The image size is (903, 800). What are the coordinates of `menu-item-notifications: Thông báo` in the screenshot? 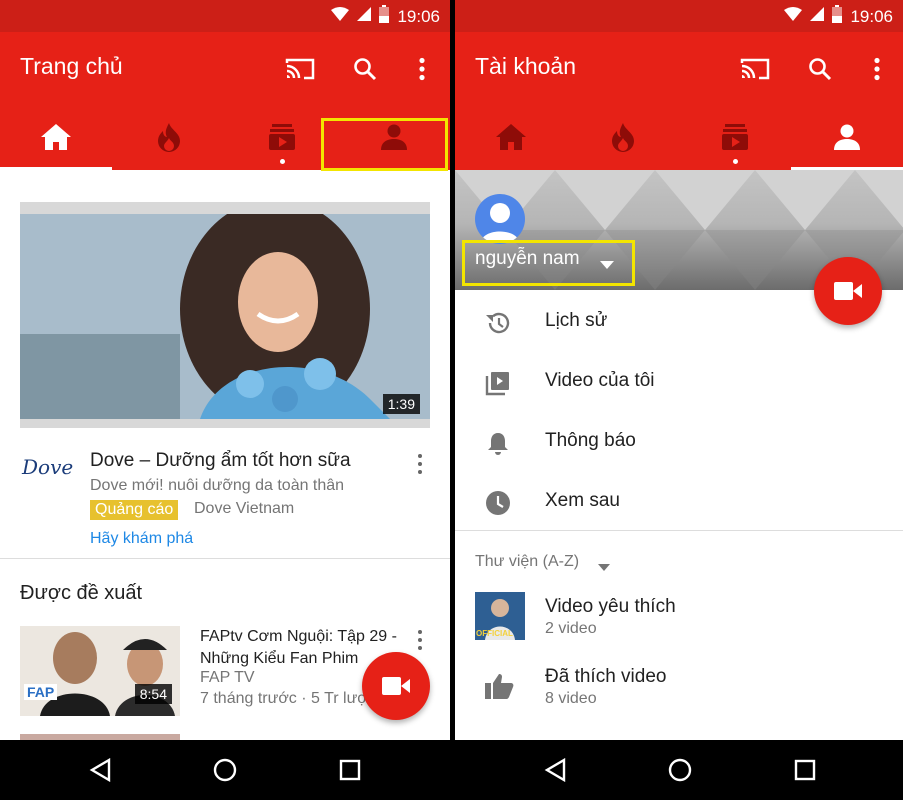 It's located at (679, 442).